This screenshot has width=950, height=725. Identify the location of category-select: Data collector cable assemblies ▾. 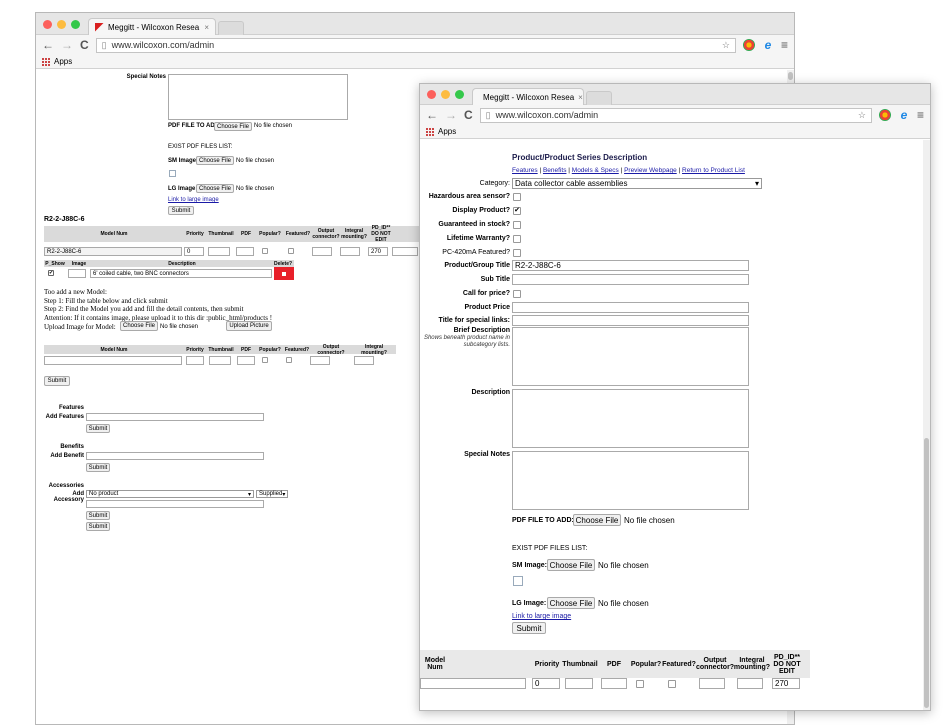
(637, 183).